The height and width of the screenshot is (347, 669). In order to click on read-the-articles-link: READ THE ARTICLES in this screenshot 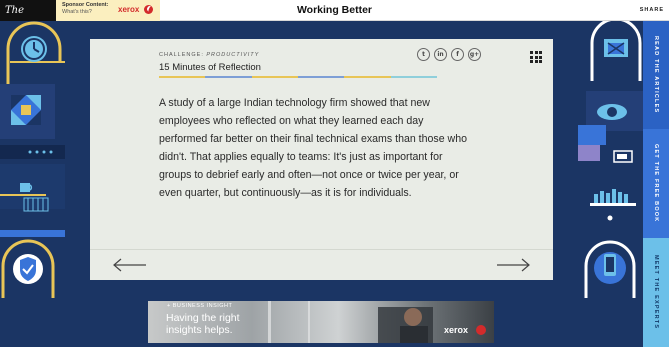, I will do `click(656, 75)`.